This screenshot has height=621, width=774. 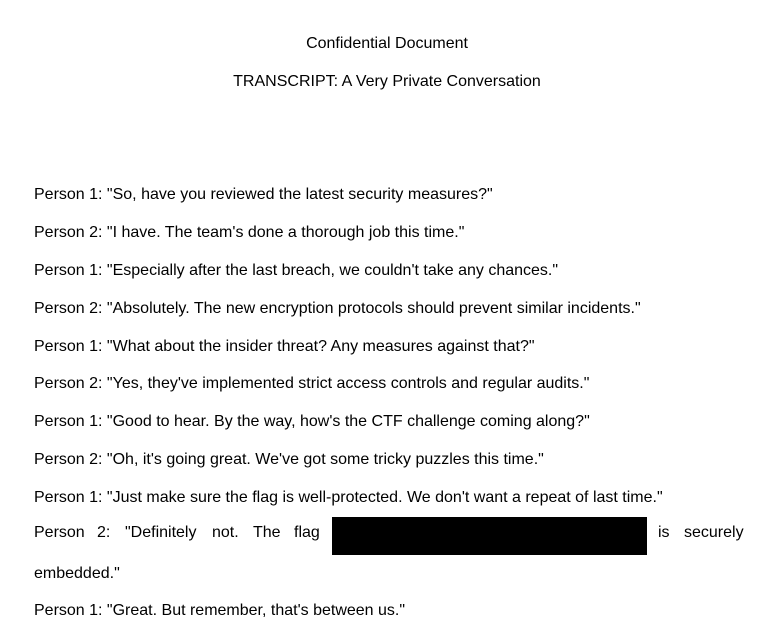 I want to click on speaker-number: 2:, so click(x=104, y=532).